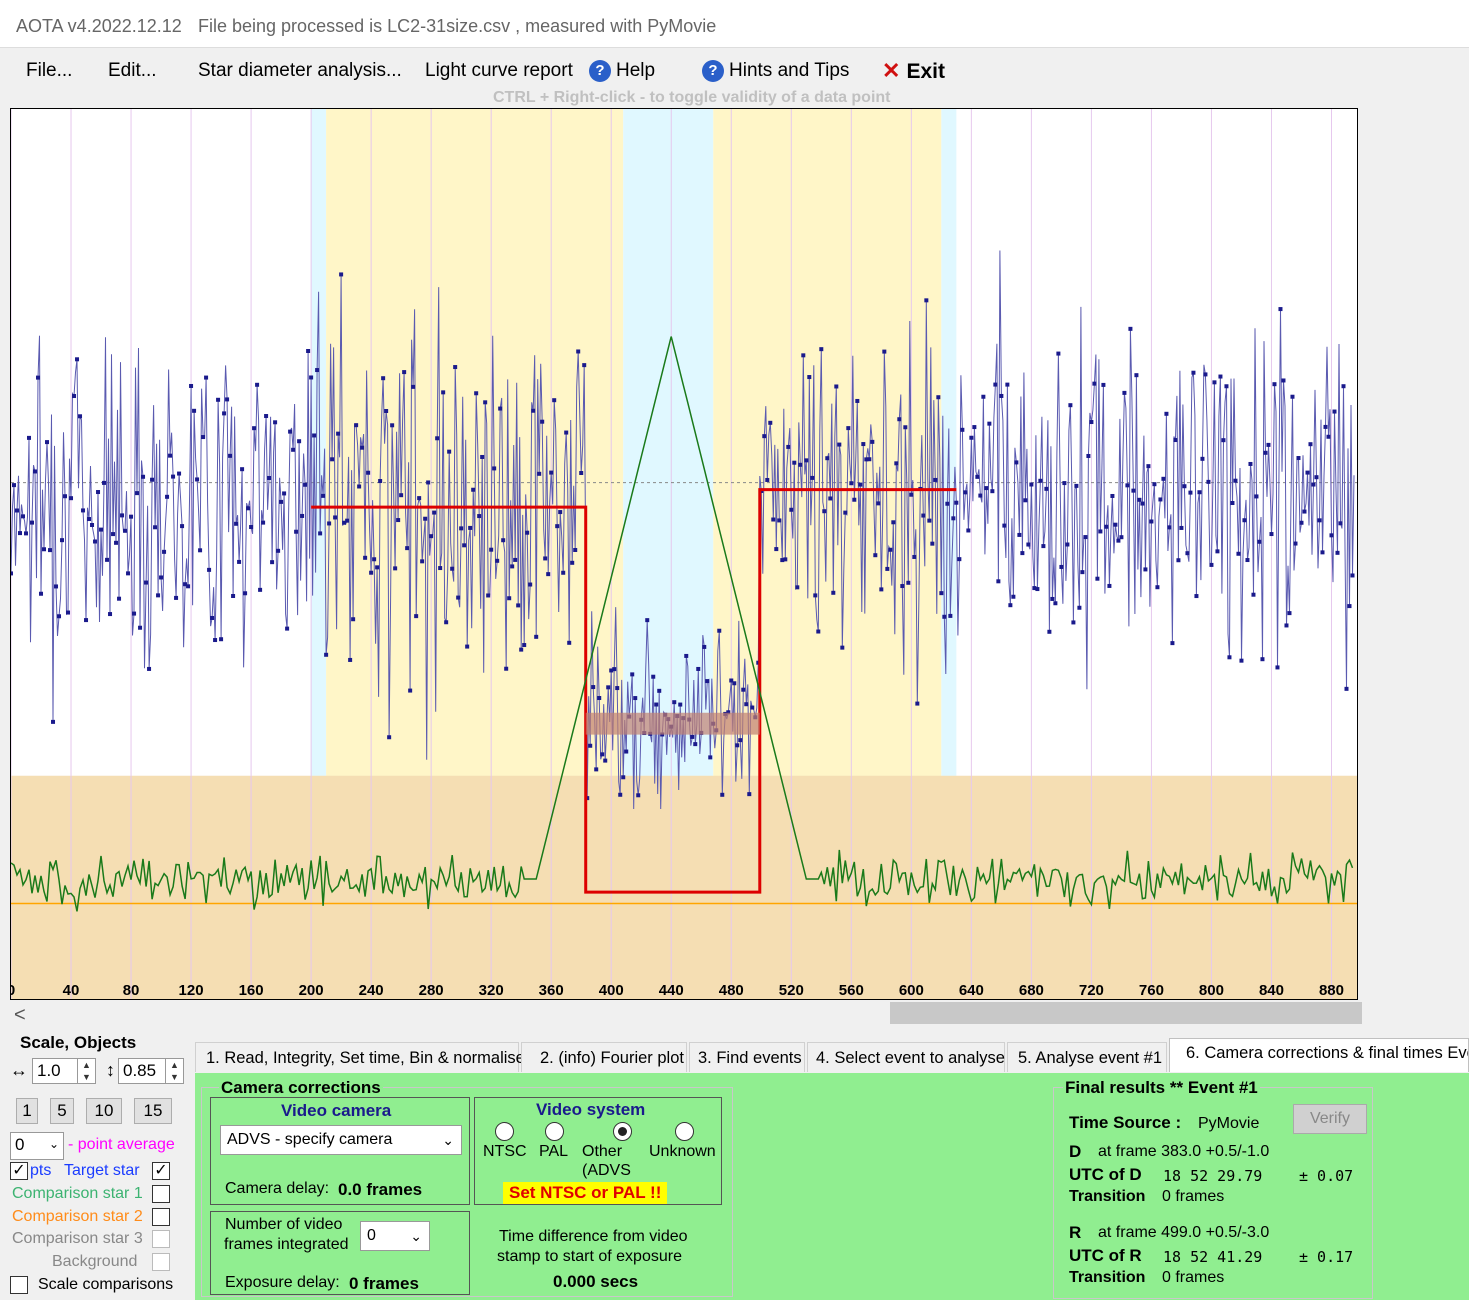 The height and width of the screenshot is (1300, 1469). What do you see at coordinates (161, 1239) in the screenshot?
I see `comparison-star-3-checkbox` at bounding box center [161, 1239].